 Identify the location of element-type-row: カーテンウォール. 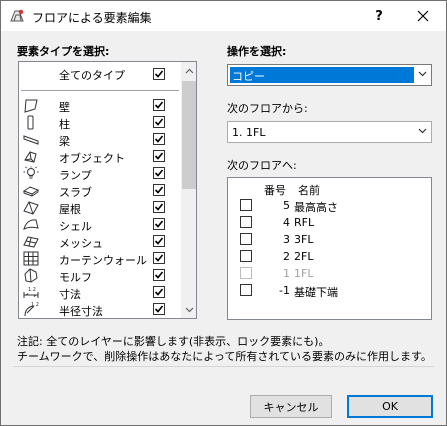
(100, 258).